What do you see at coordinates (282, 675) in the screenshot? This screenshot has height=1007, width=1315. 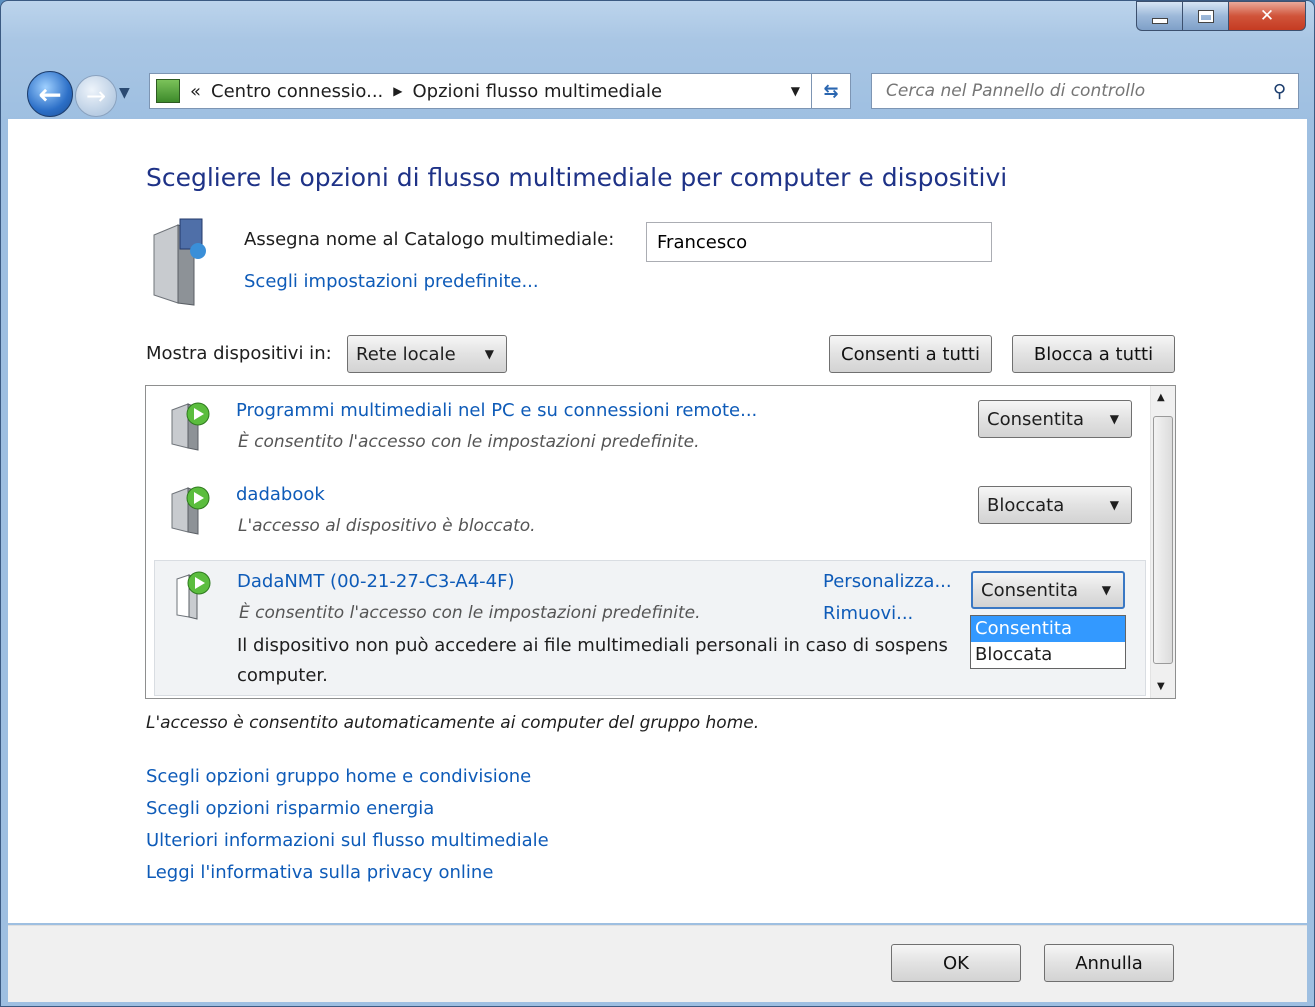 I see `device-warning-line-2: computer.` at bounding box center [282, 675].